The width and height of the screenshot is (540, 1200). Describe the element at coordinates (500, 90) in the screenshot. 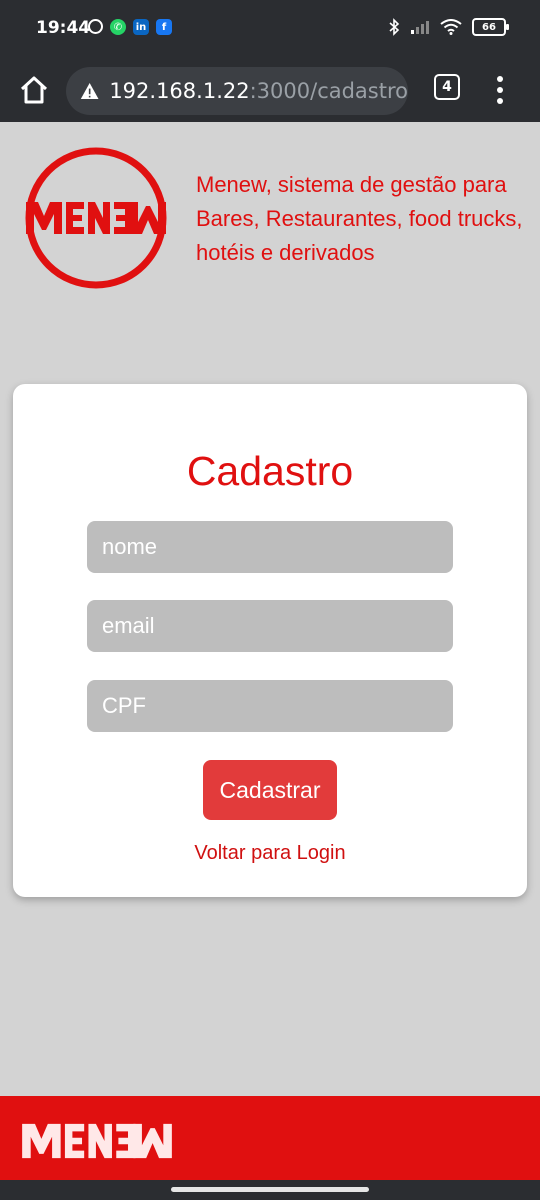

I see `overflow-menu-icon` at that location.